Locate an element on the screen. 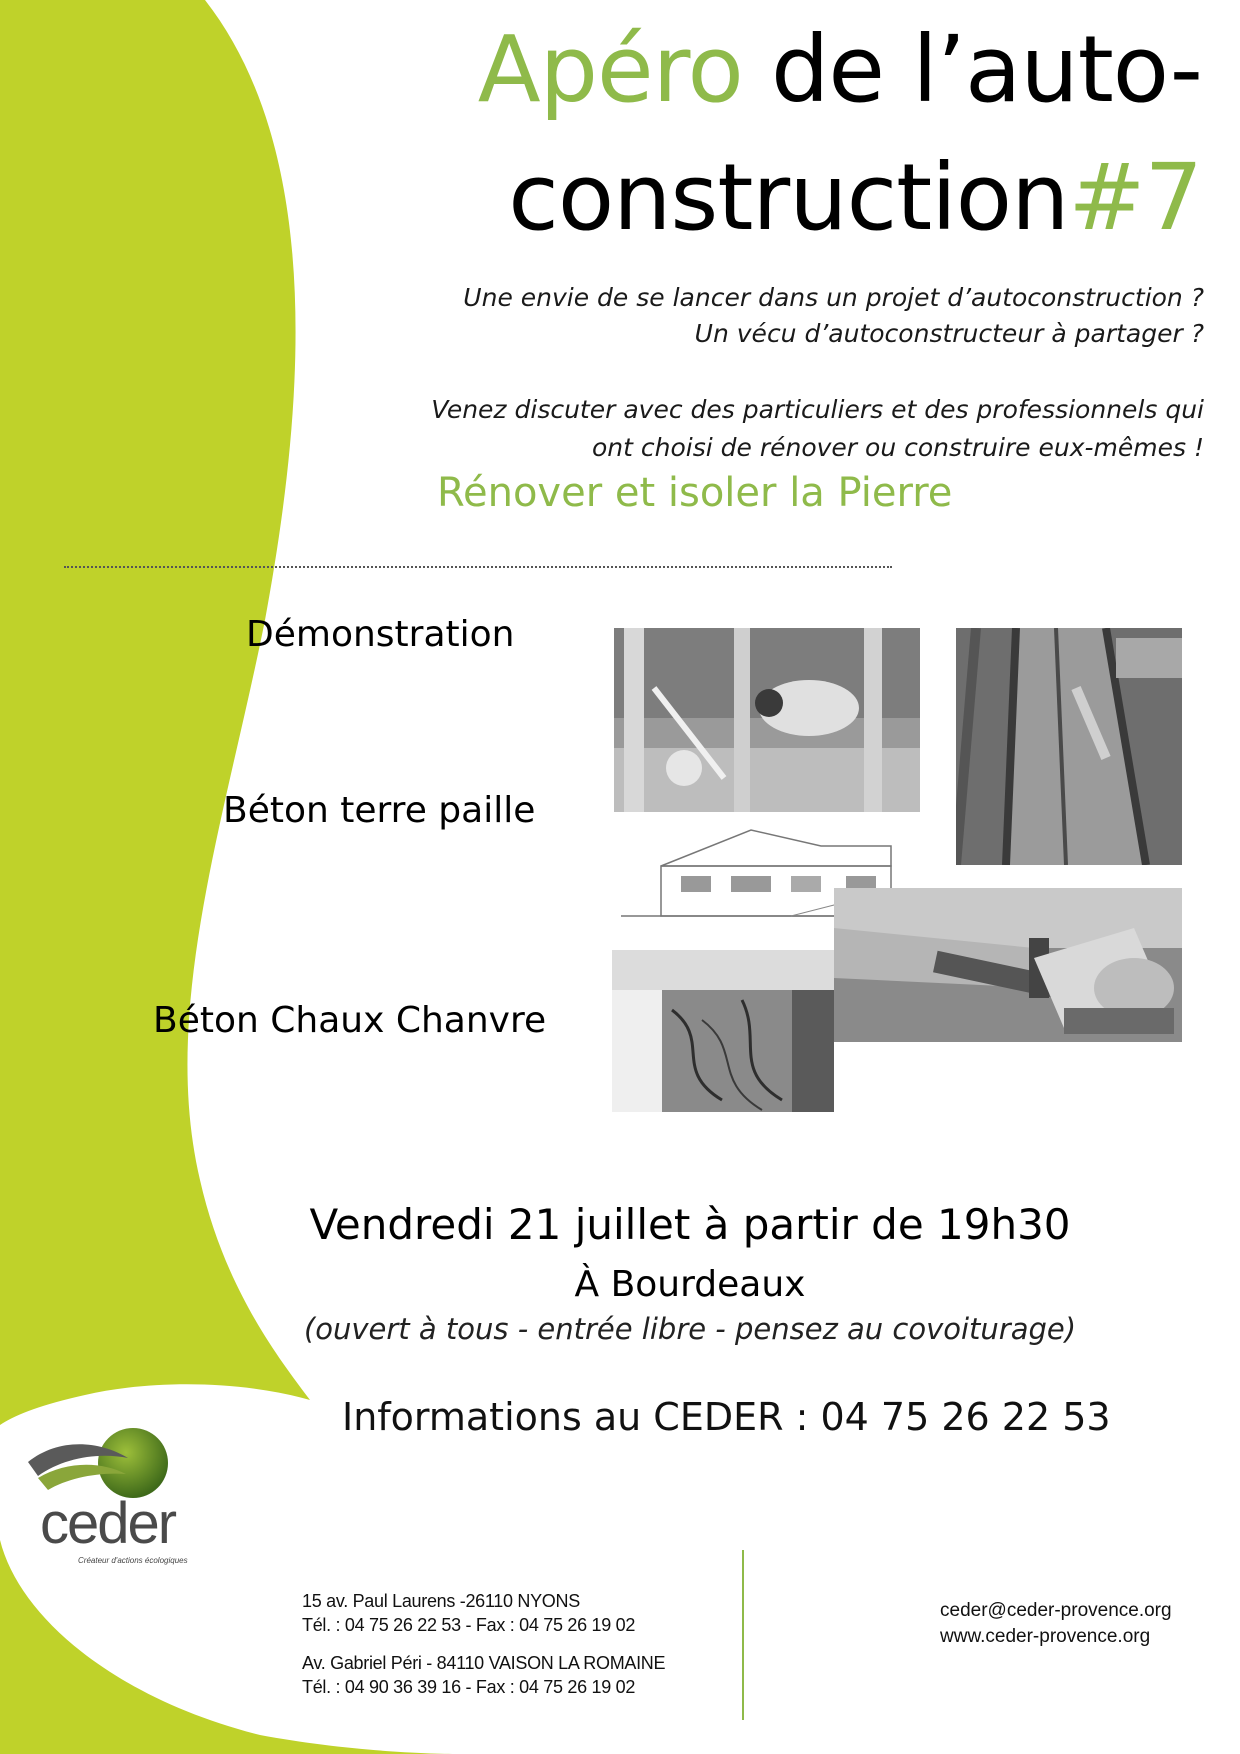 This screenshot has height=1754, width=1240. title-construction: construction is located at coordinates (788, 197).